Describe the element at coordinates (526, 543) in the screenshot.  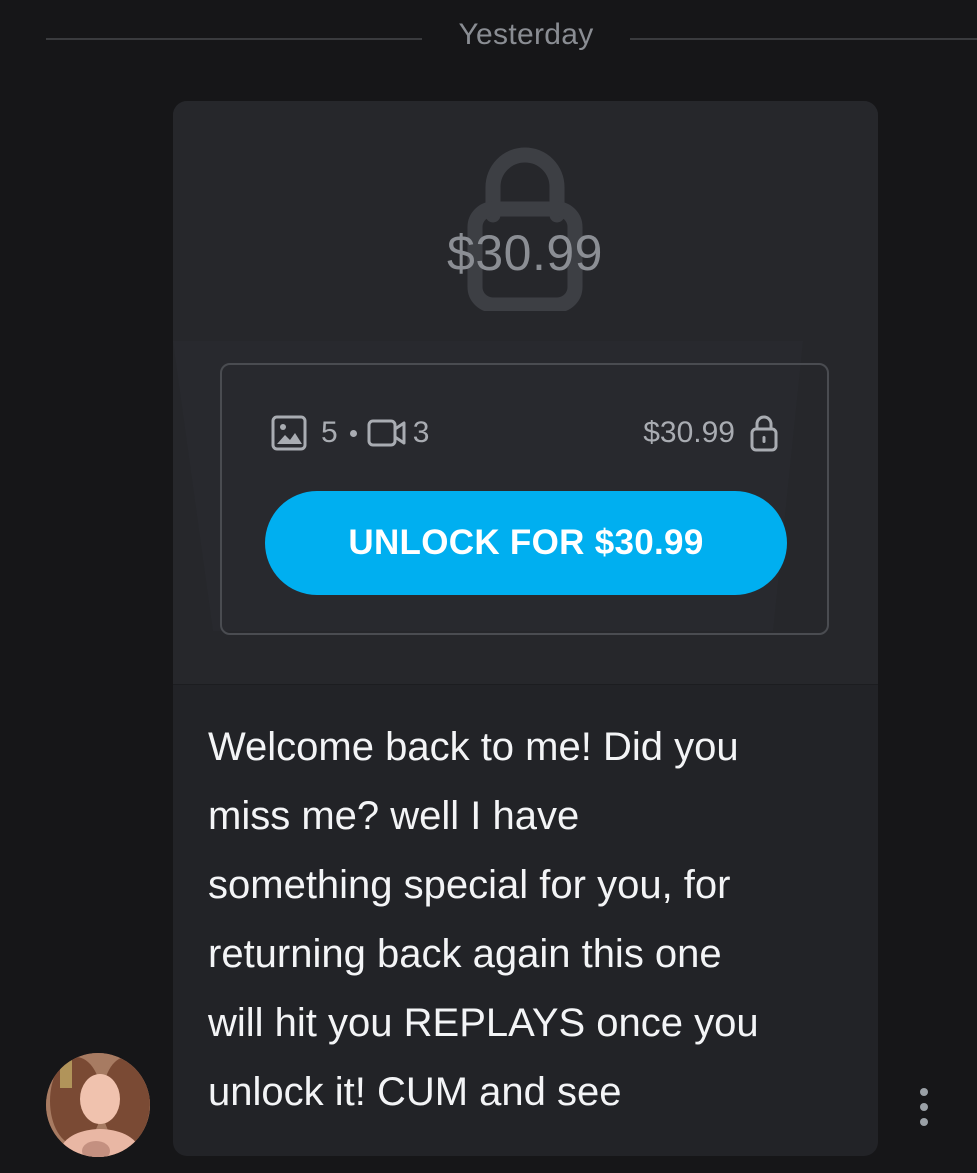
I see `unlock-button: UNLOCK FOR $30.99` at that location.